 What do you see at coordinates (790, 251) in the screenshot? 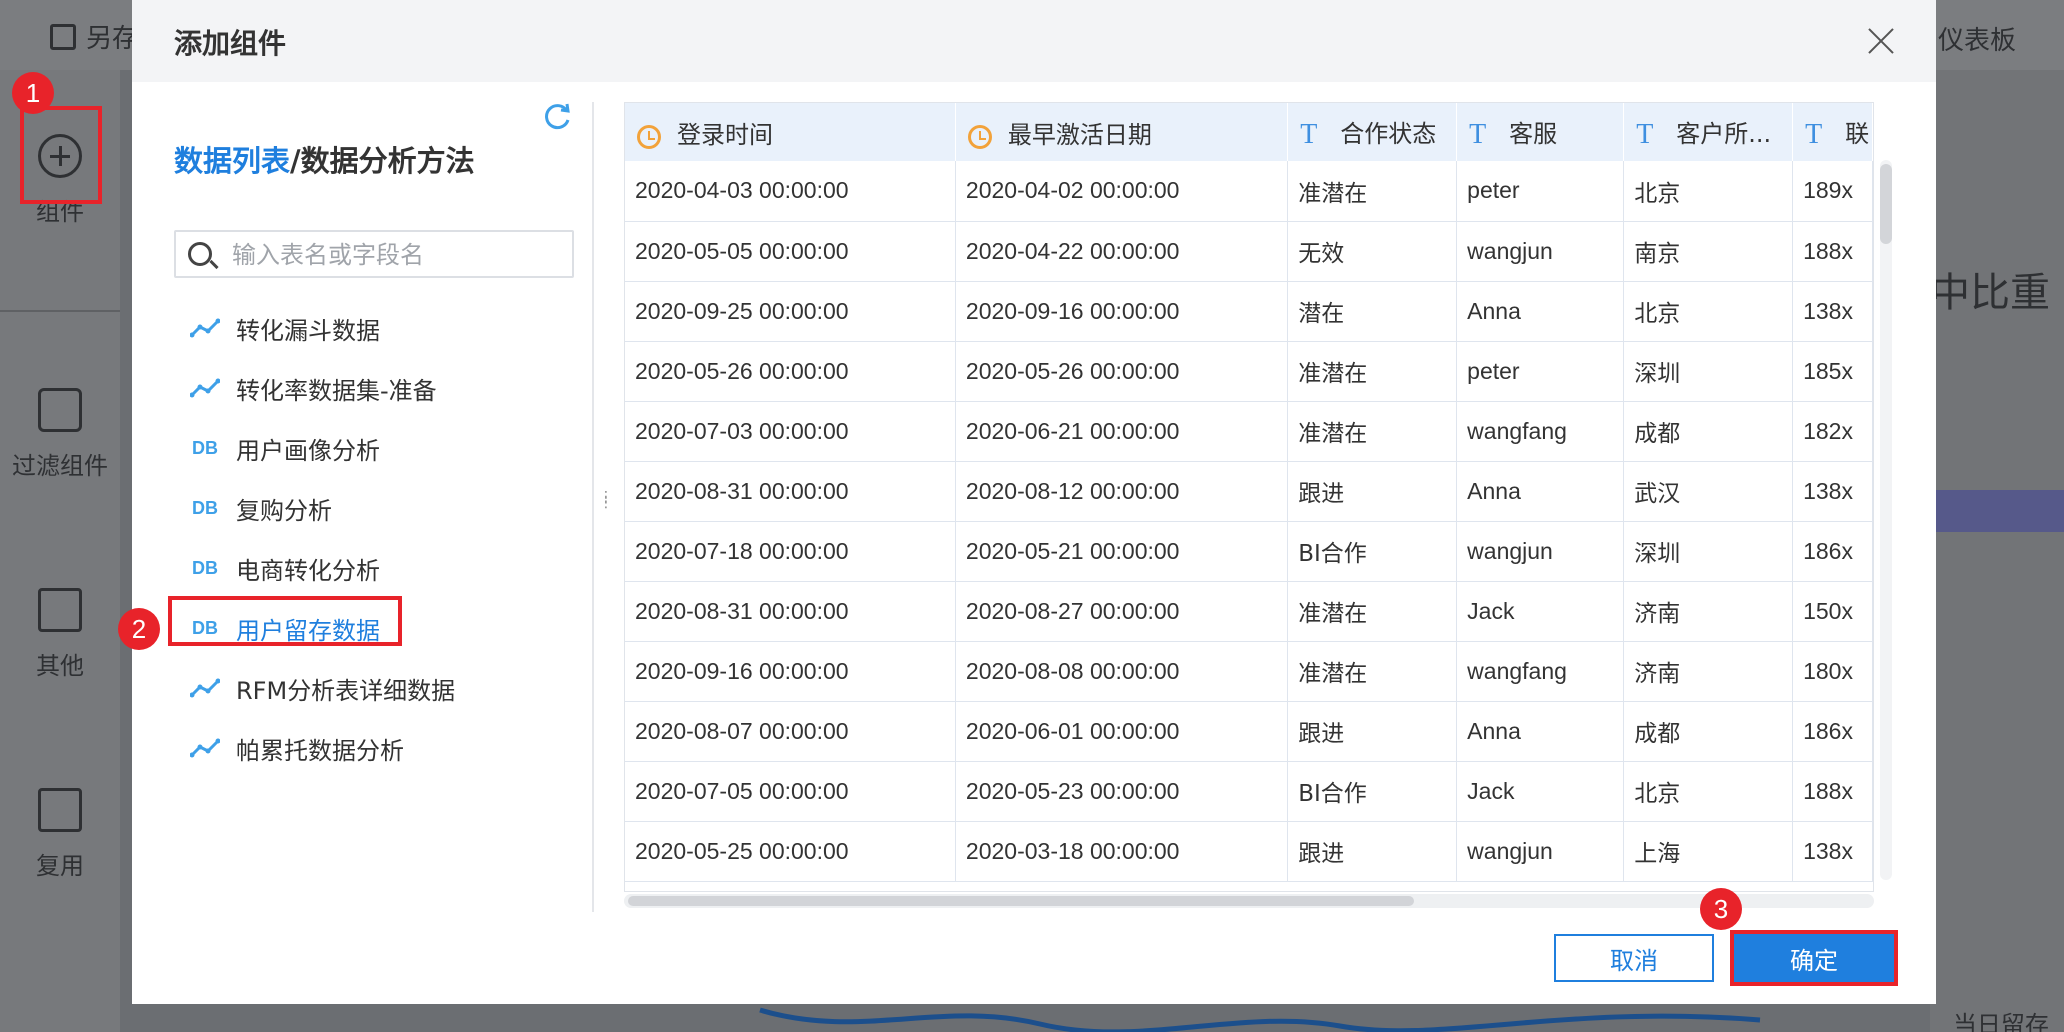
I see `table-cell: 2020-05-05 00:00:00` at bounding box center [790, 251].